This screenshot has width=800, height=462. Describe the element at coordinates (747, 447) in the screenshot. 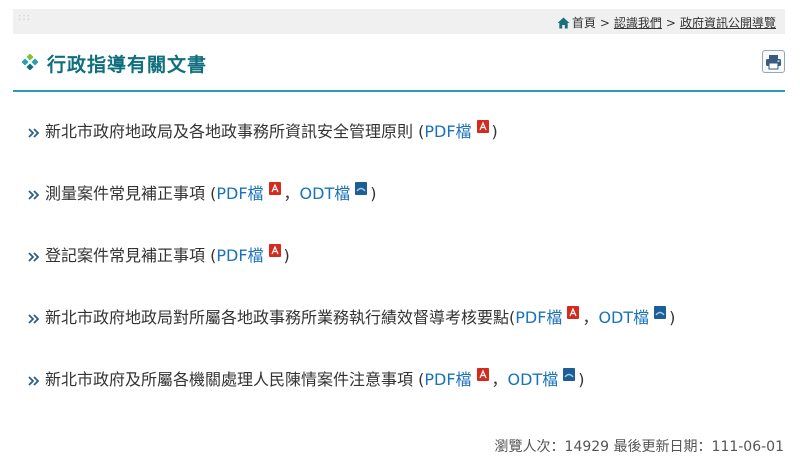

I see `updated-date: 111-06-01` at that location.